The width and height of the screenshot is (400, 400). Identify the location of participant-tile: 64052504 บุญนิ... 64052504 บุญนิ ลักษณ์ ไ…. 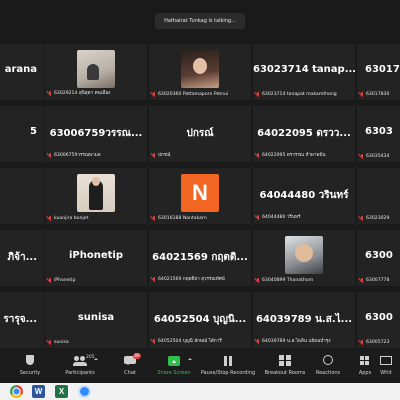
(200, 320).